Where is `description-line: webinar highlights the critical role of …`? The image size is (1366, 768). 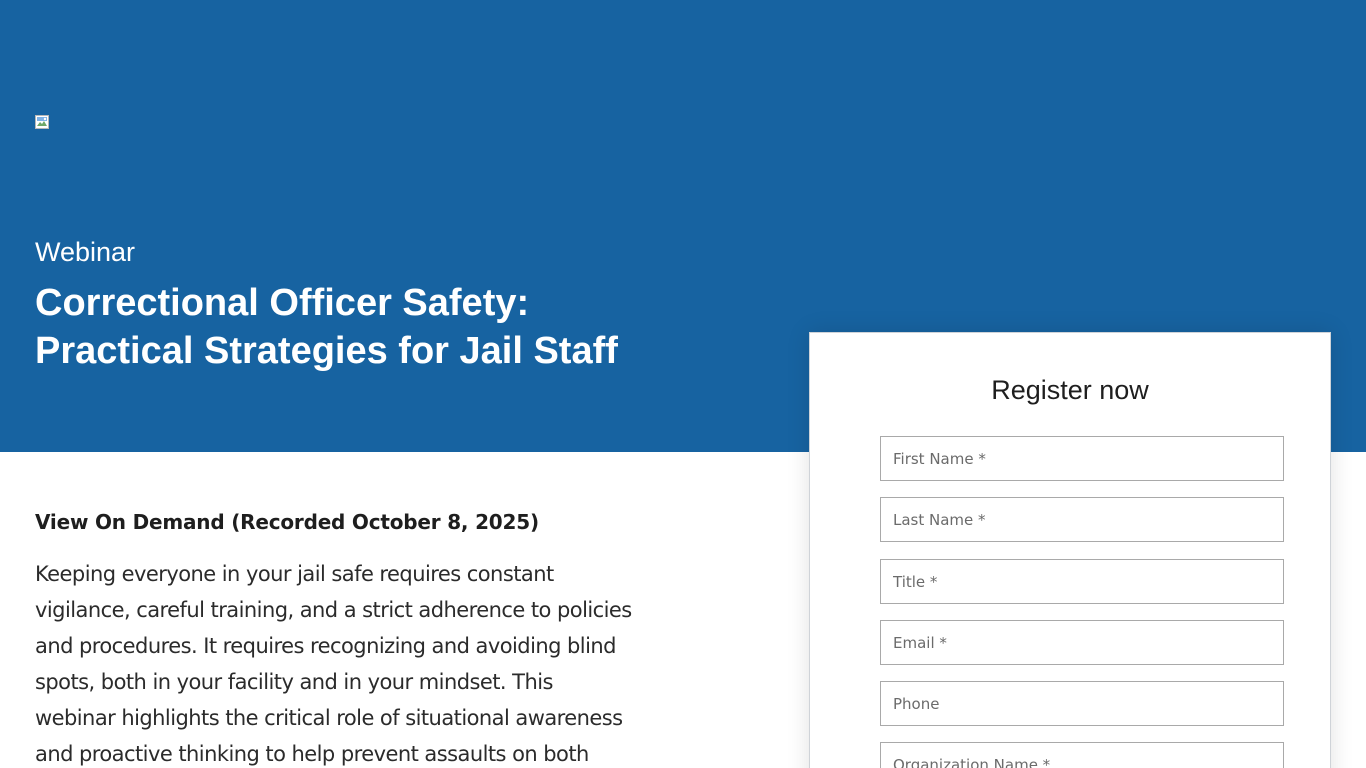 description-line: webinar highlights the critical role of … is located at coordinates (329, 718).